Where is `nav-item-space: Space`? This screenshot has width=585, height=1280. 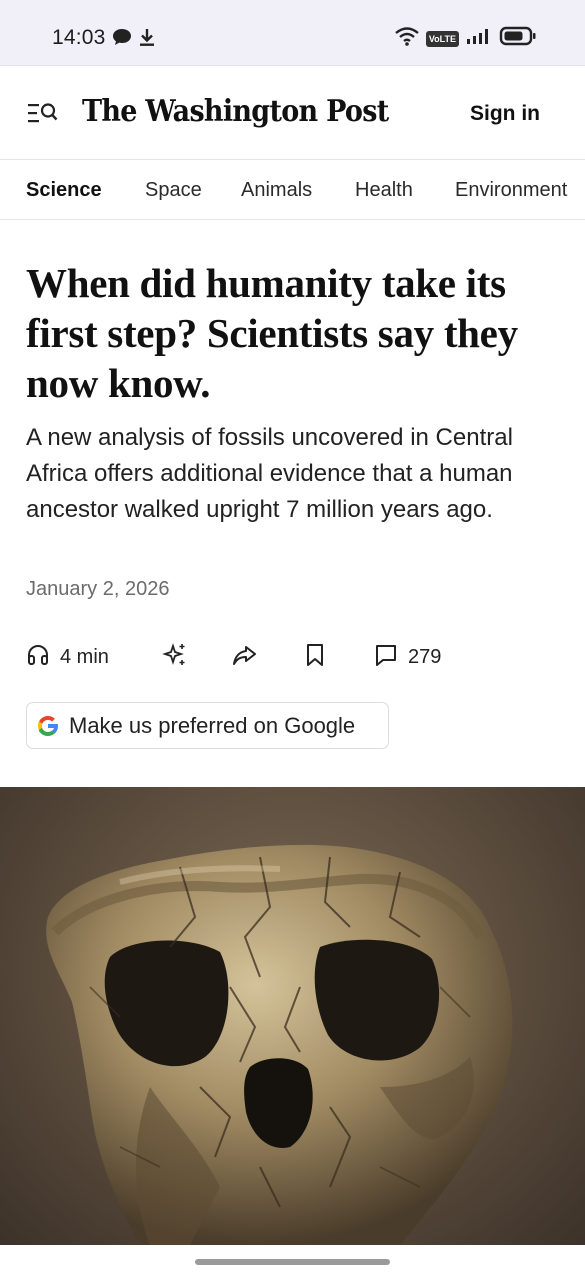 nav-item-space: Space is located at coordinates (173, 190).